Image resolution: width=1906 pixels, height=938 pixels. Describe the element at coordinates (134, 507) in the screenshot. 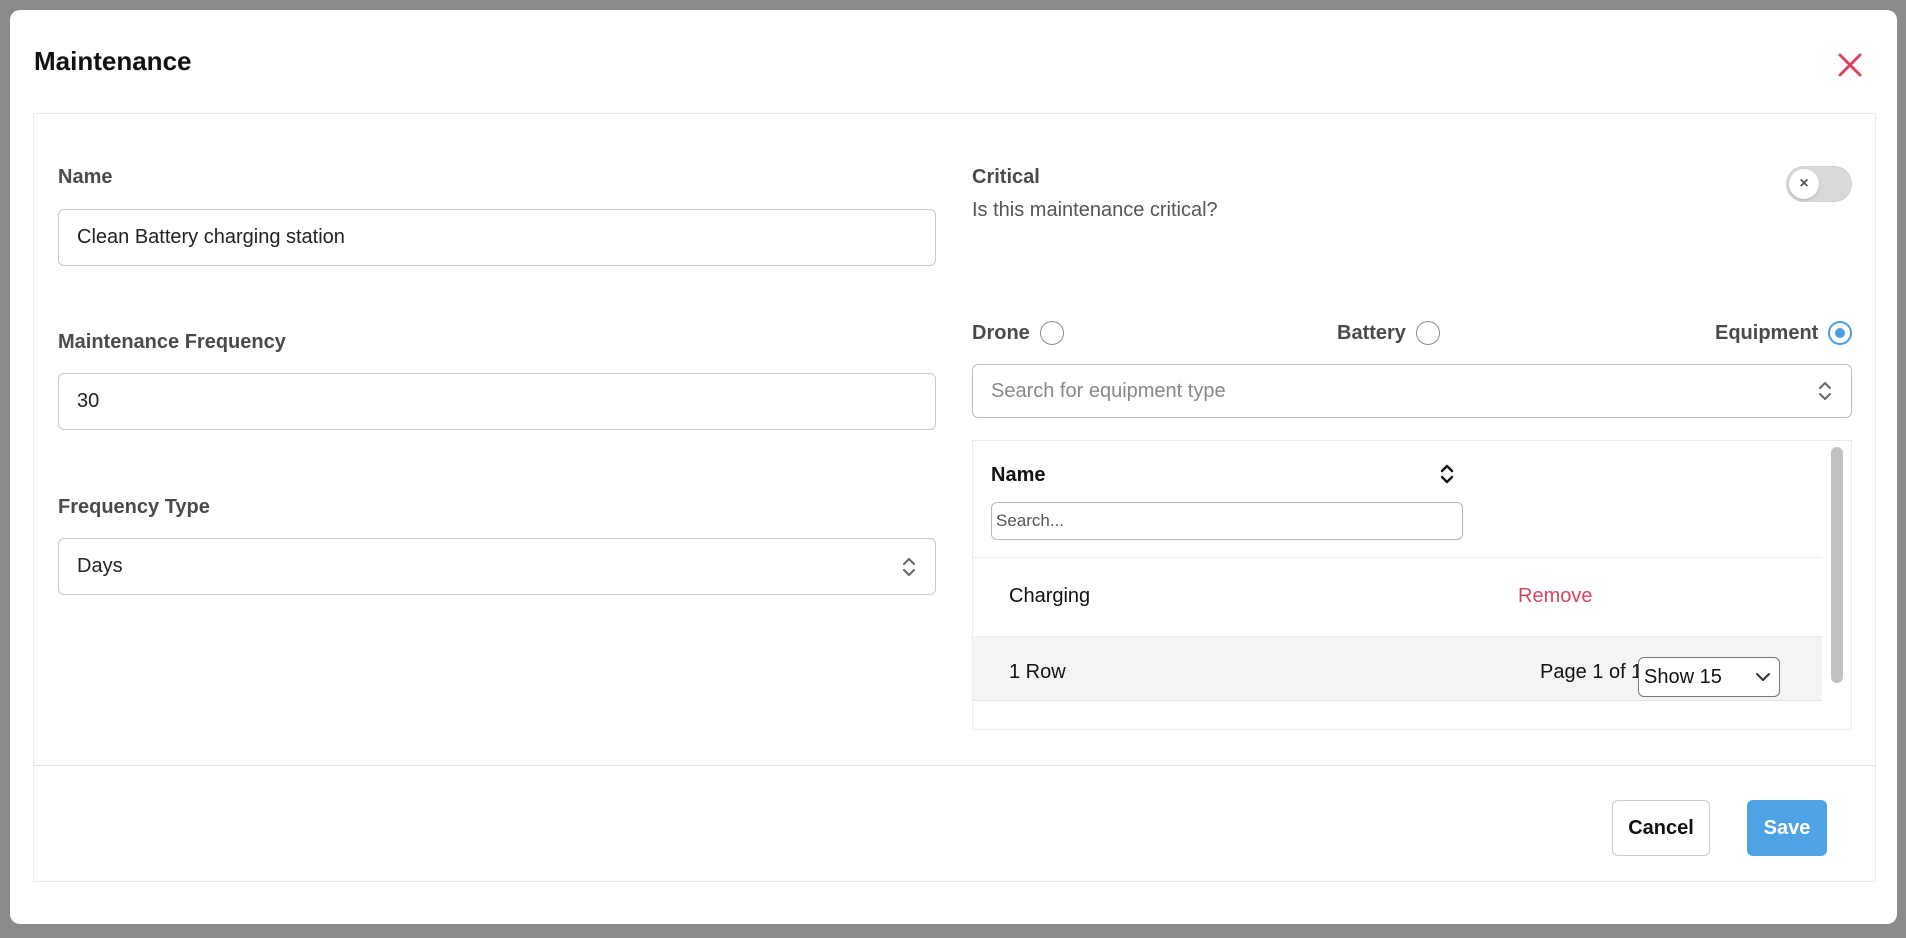

I see `frequency-type-label: Frequency Type` at that location.